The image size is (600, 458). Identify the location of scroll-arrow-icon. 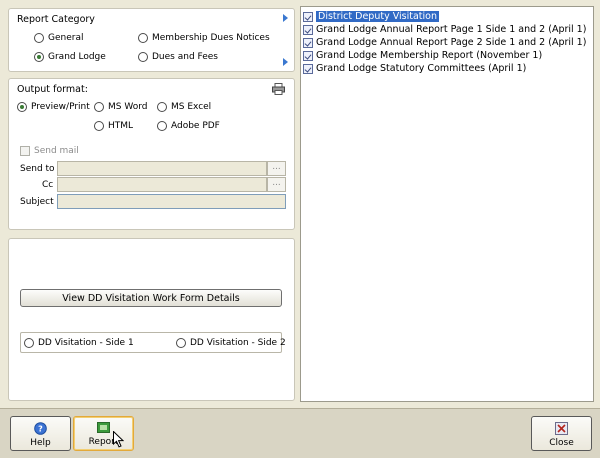
(285, 62).